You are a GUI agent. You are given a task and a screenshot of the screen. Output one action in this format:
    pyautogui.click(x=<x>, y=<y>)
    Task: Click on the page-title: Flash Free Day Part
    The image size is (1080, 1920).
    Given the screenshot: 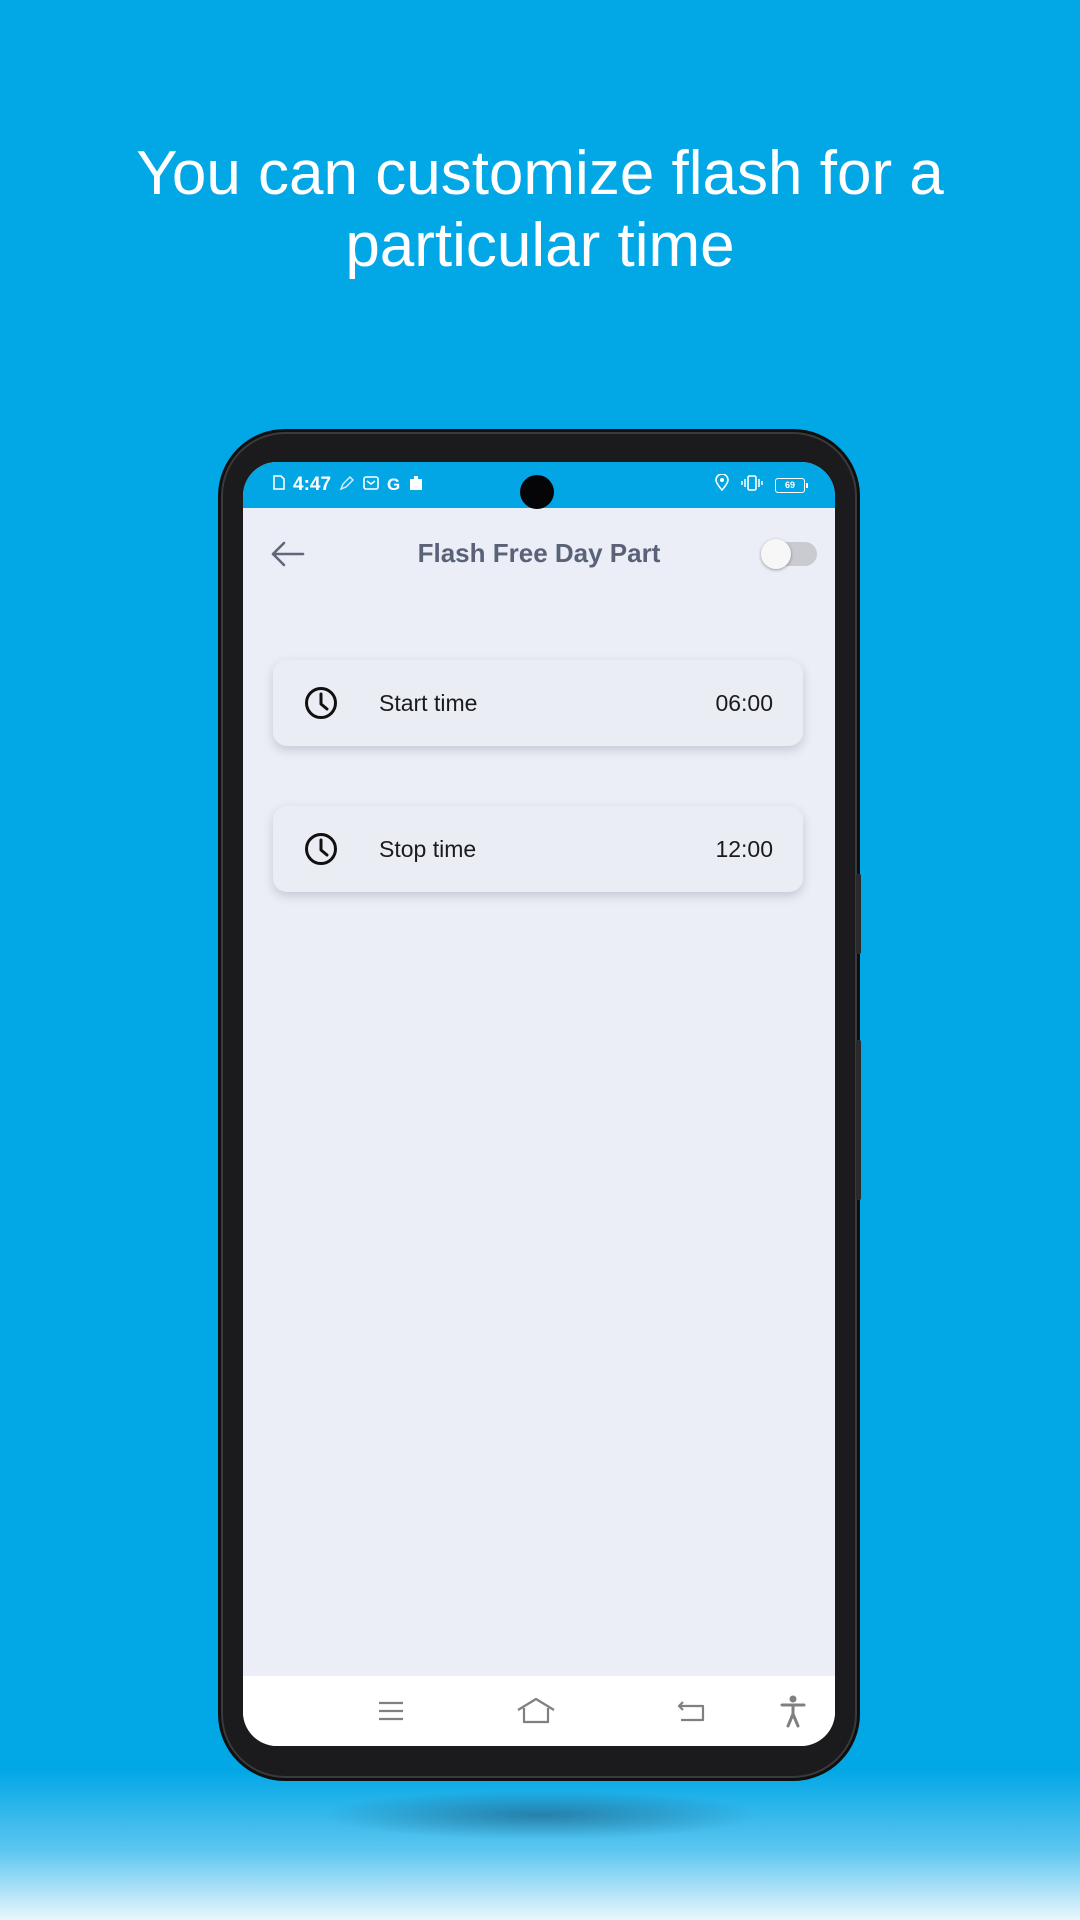 What is the action you would take?
    pyautogui.click(x=539, y=553)
    